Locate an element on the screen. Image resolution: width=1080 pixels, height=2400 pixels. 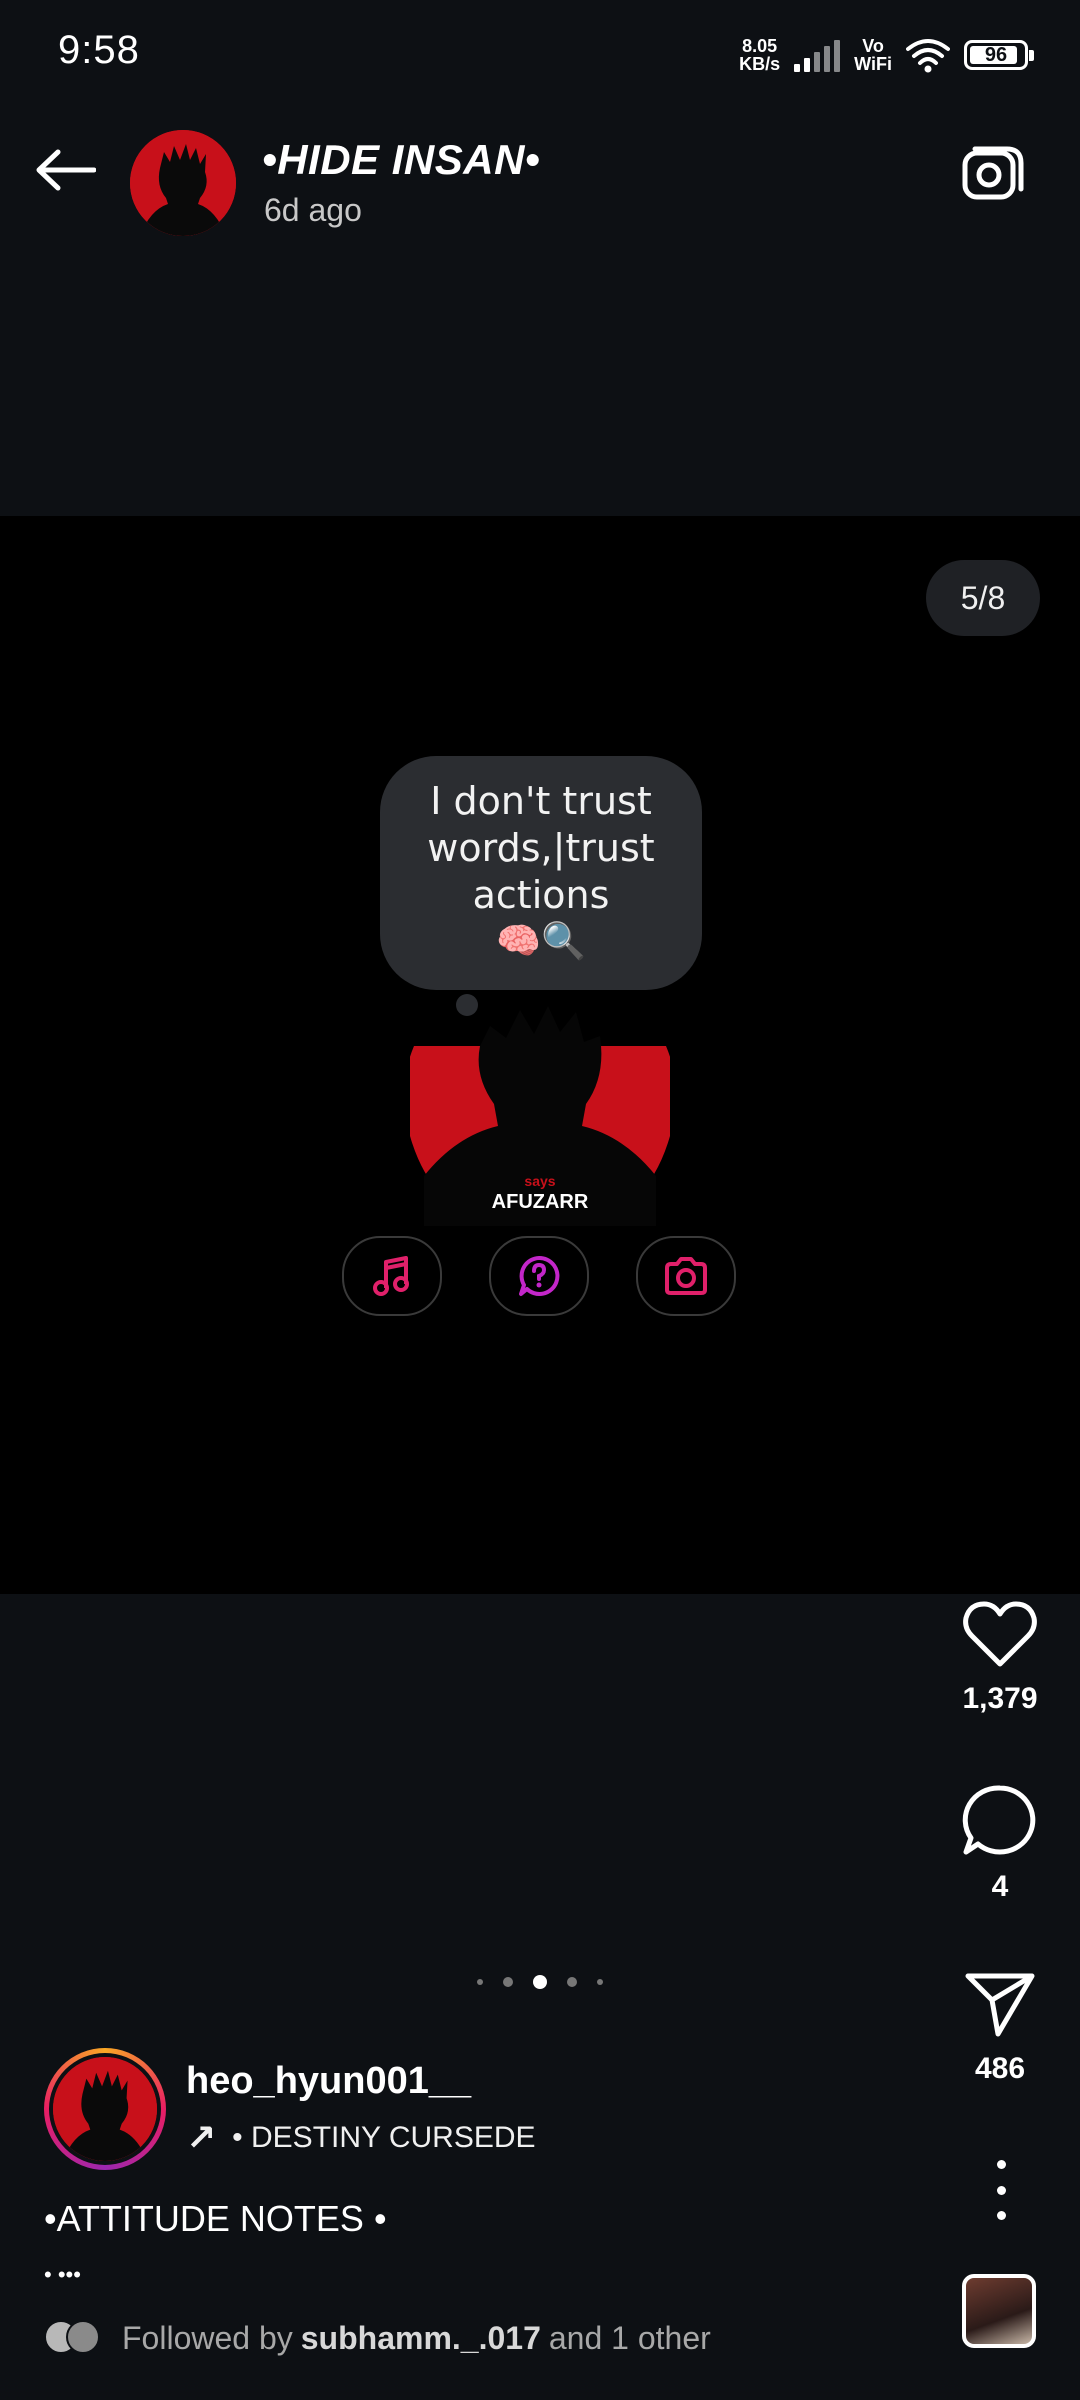
profile-action-pills is located at coordinates (540, 1276).